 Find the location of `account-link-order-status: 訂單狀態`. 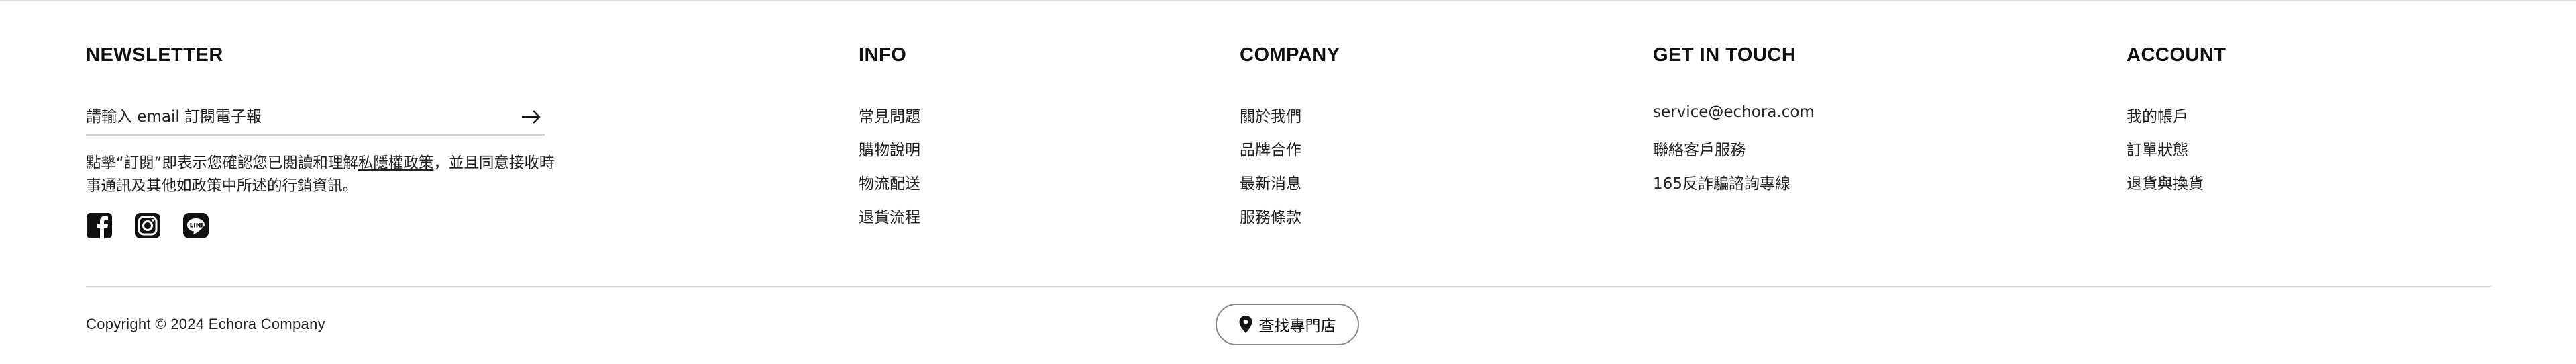

account-link-order-status: 訂單狀態 is located at coordinates (2165, 154).